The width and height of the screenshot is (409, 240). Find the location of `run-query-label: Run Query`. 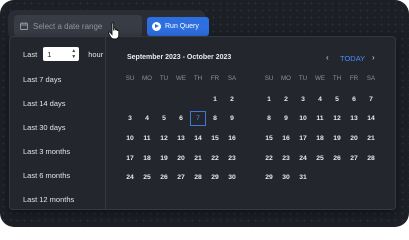

run-query-label: Run Query is located at coordinates (182, 26).